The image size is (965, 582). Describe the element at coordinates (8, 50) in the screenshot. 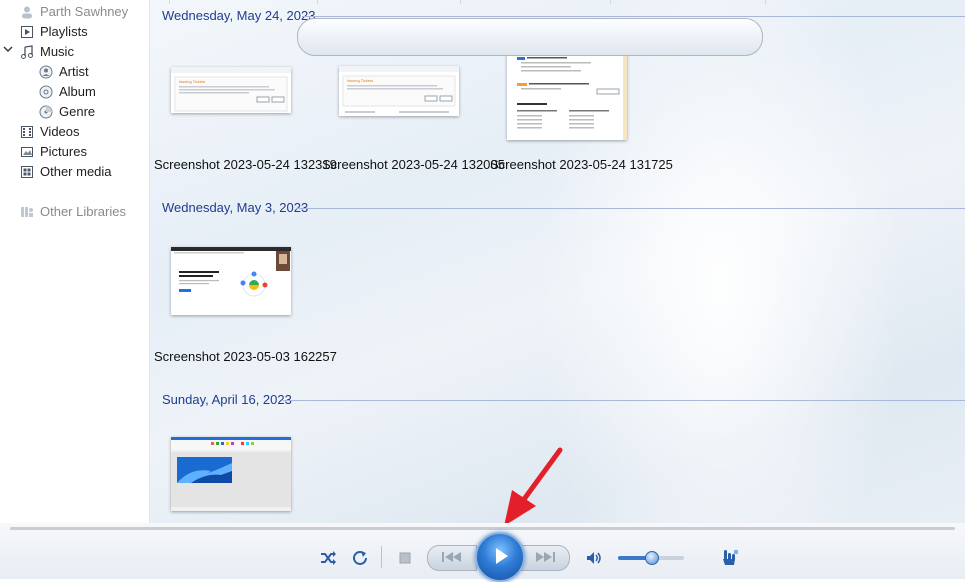

I see `chevron-down-icon` at that location.